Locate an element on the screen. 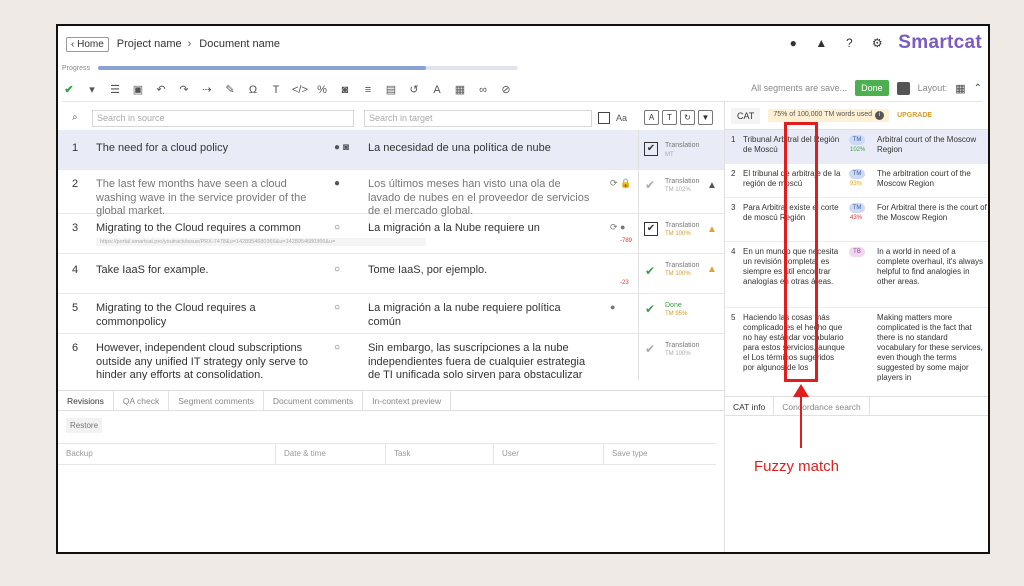  column-date-time: Date & time is located at coordinates (331, 454).